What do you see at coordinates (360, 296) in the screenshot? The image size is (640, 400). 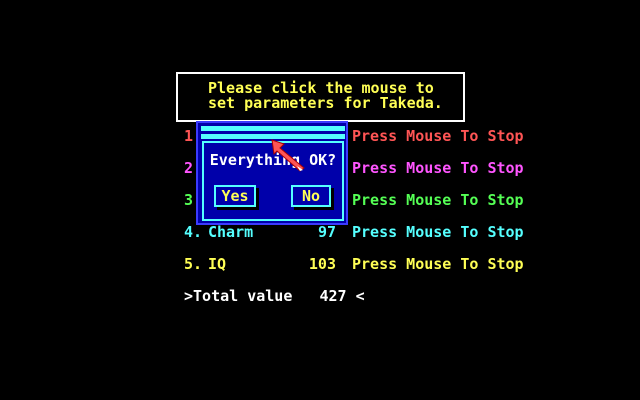 I see `total-suffix: <` at bounding box center [360, 296].